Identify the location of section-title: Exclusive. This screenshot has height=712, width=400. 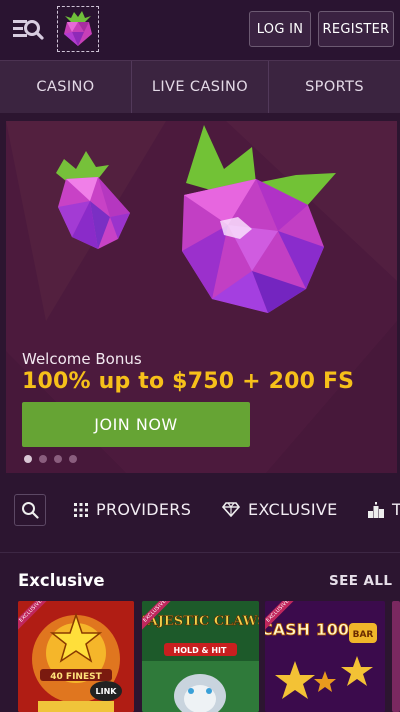
(61, 580).